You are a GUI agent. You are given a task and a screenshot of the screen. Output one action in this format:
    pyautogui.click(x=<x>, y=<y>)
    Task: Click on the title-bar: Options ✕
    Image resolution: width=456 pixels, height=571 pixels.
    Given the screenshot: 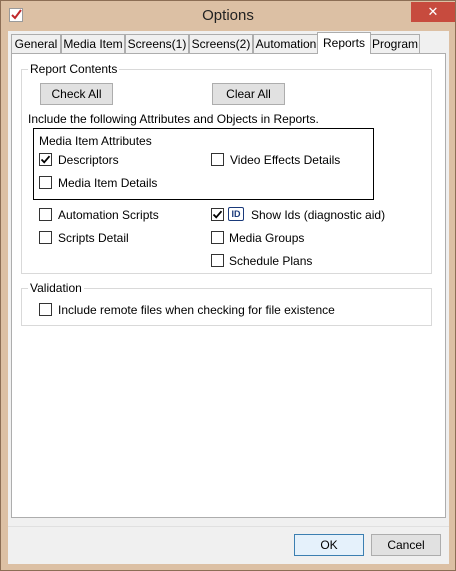 What is the action you would take?
    pyautogui.click(x=228, y=16)
    